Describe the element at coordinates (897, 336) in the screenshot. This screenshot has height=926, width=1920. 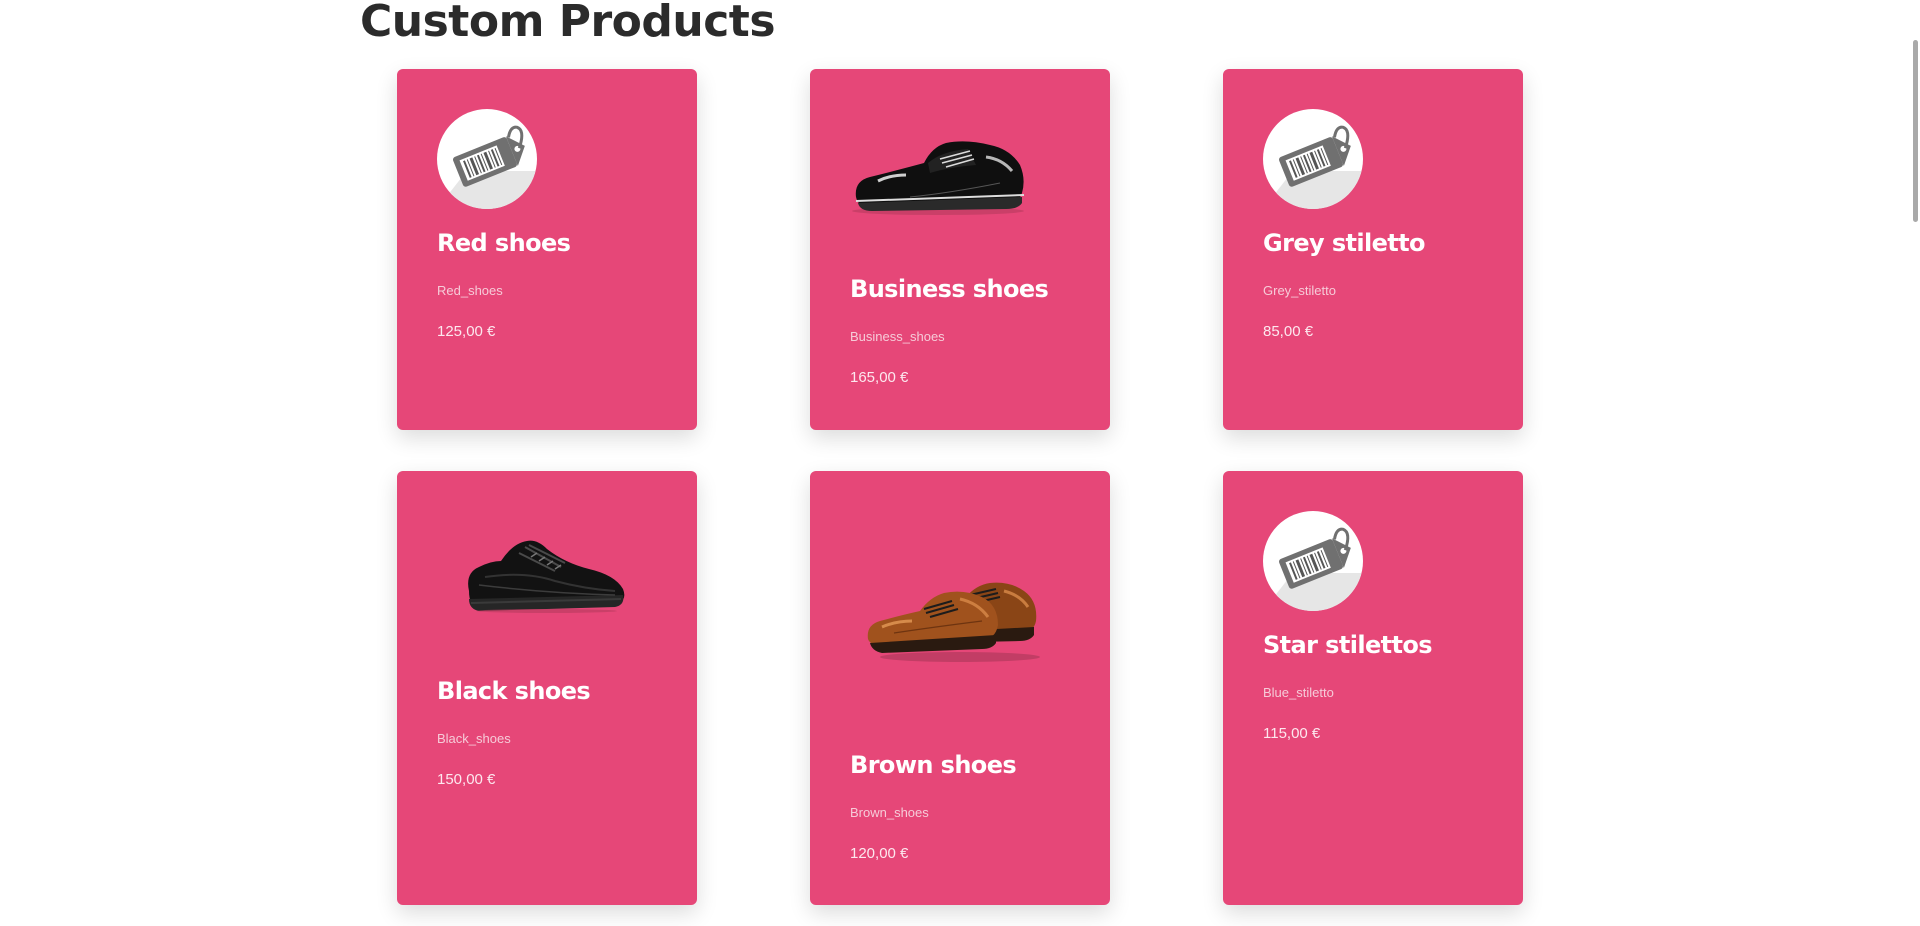
I see `product-reference: Business_shoes` at that location.